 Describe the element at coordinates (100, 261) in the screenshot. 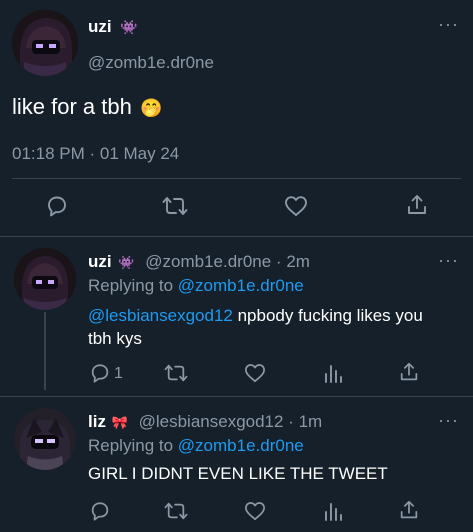

I see `display-name: uzi` at that location.